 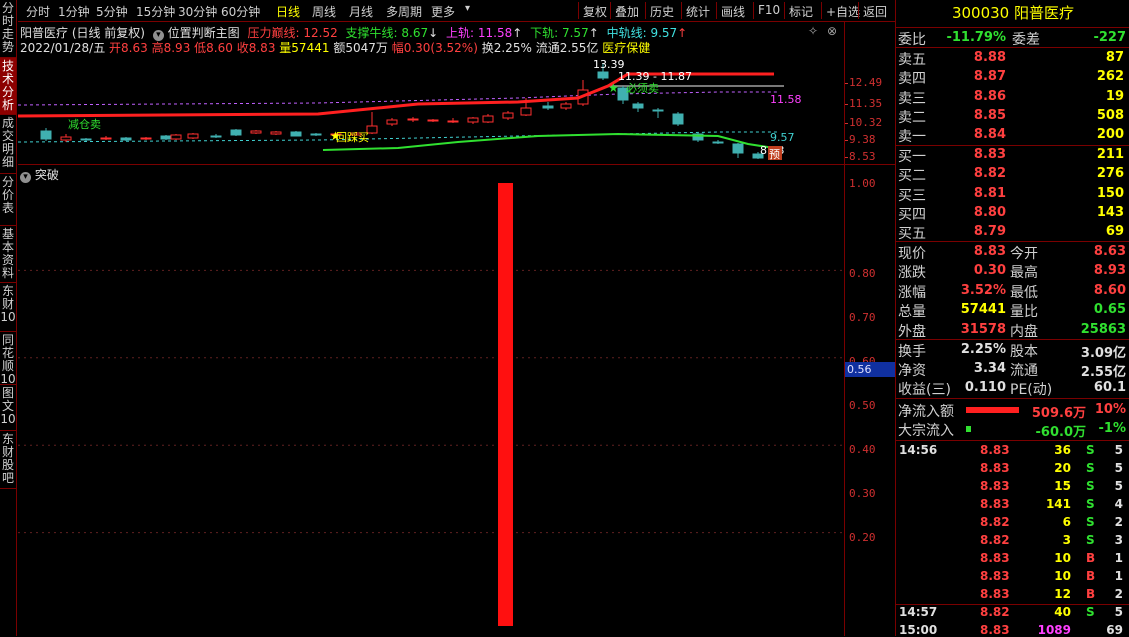 I want to click on book-label: 买三, so click(x=912, y=195).